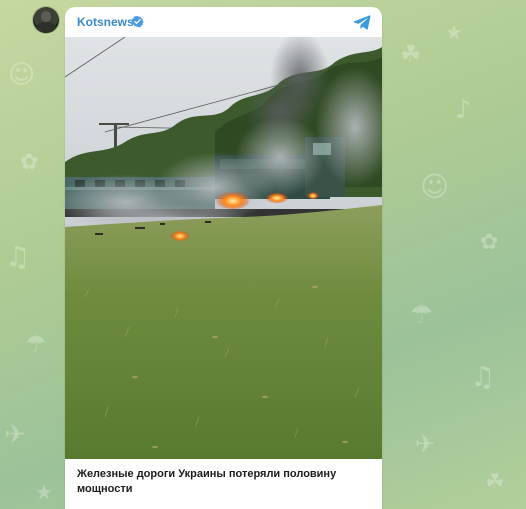 The image size is (526, 509). What do you see at coordinates (137, 21) in the screenshot?
I see `verified-badge-icon` at bounding box center [137, 21].